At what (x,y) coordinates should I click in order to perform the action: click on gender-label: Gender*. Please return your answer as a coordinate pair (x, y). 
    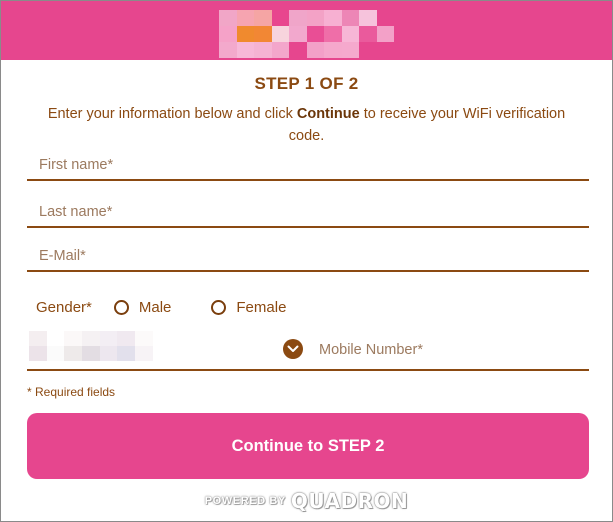
    Looking at the image, I should click on (64, 307).